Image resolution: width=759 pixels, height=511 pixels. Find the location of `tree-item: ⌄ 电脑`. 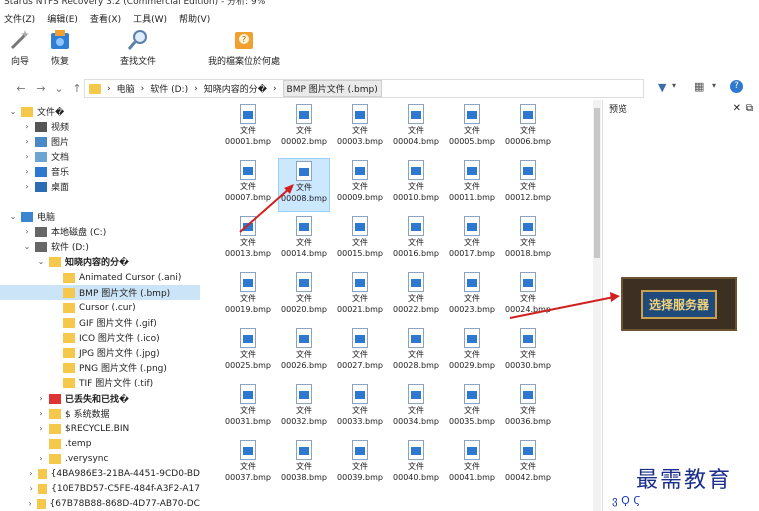

tree-item: ⌄ 电脑 is located at coordinates (100, 216).